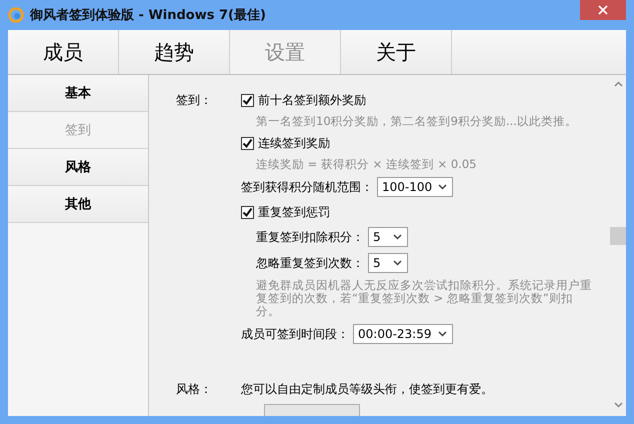  What do you see at coordinates (295, 334) in the screenshot?
I see `field-label: 成员可签到时间段：` at bounding box center [295, 334].